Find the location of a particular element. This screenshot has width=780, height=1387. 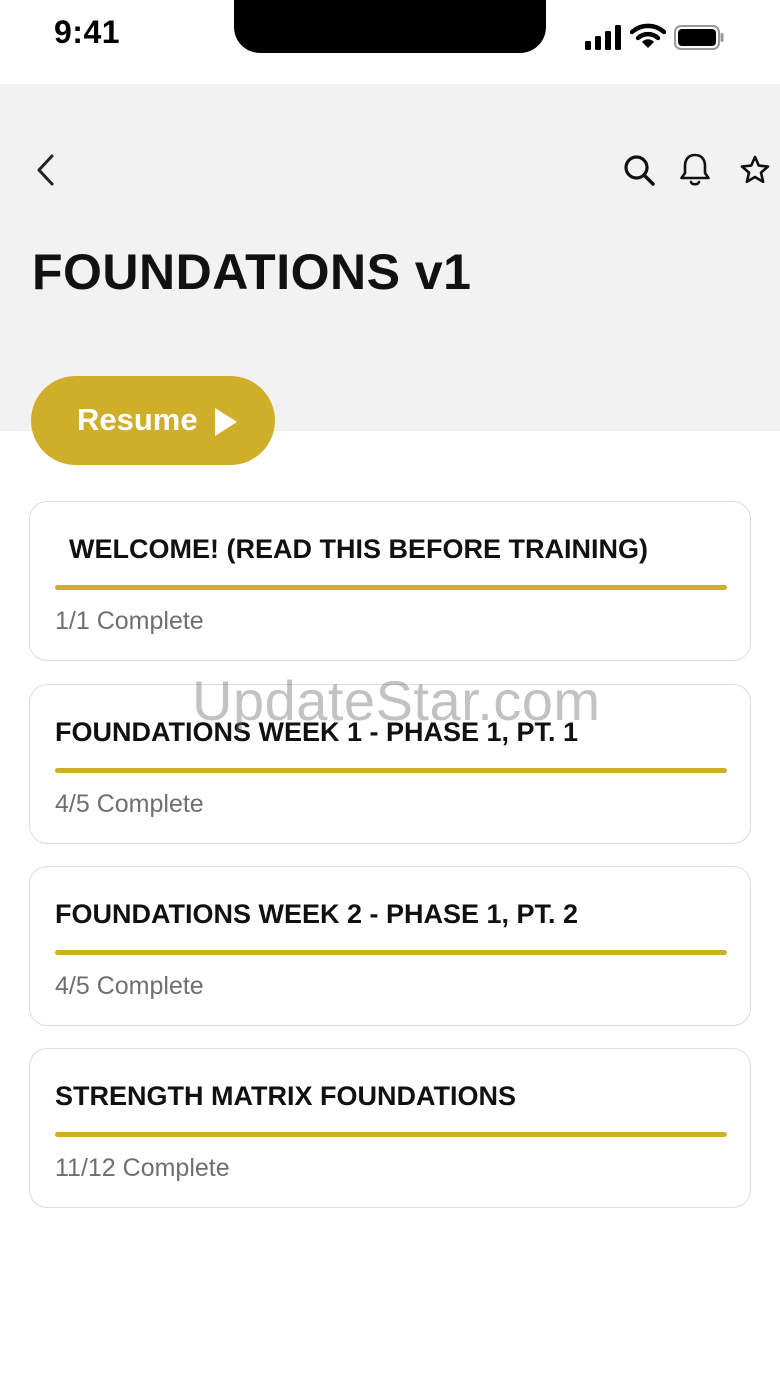

section-status: 1/1 Complete is located at coordinates (129, 621).